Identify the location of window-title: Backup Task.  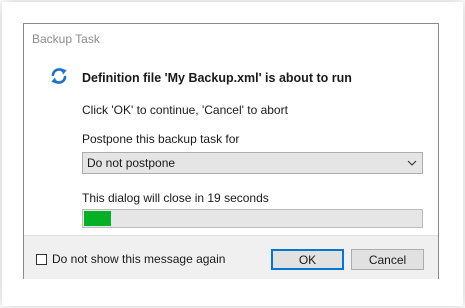
(66, 39).